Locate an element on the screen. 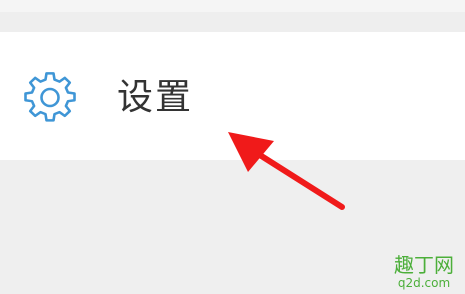  watermark-logo: 趣丁网 is located at coordinates (424, 265).